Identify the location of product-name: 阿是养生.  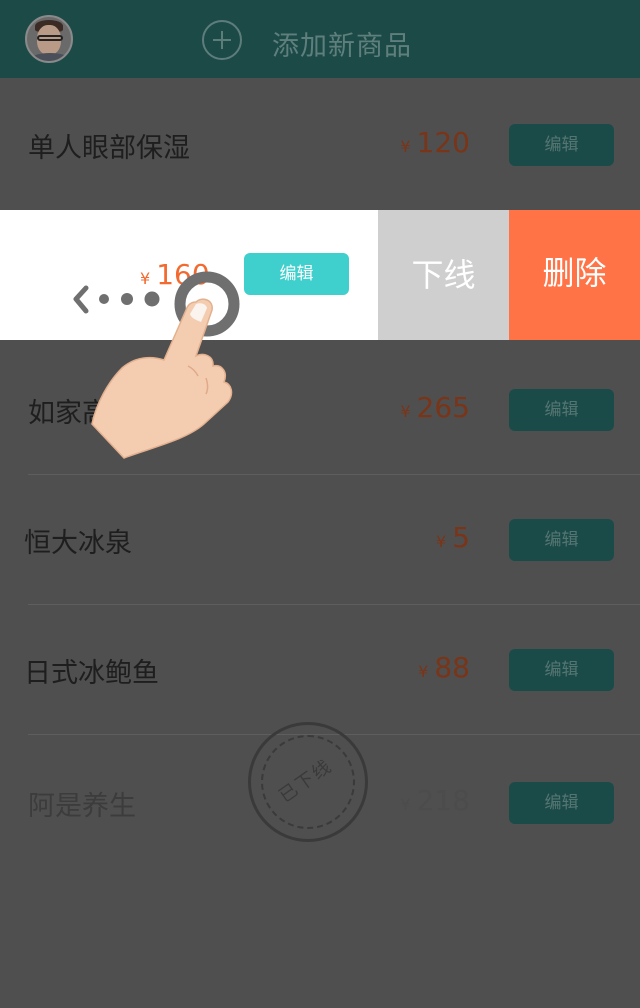
(82, 806).